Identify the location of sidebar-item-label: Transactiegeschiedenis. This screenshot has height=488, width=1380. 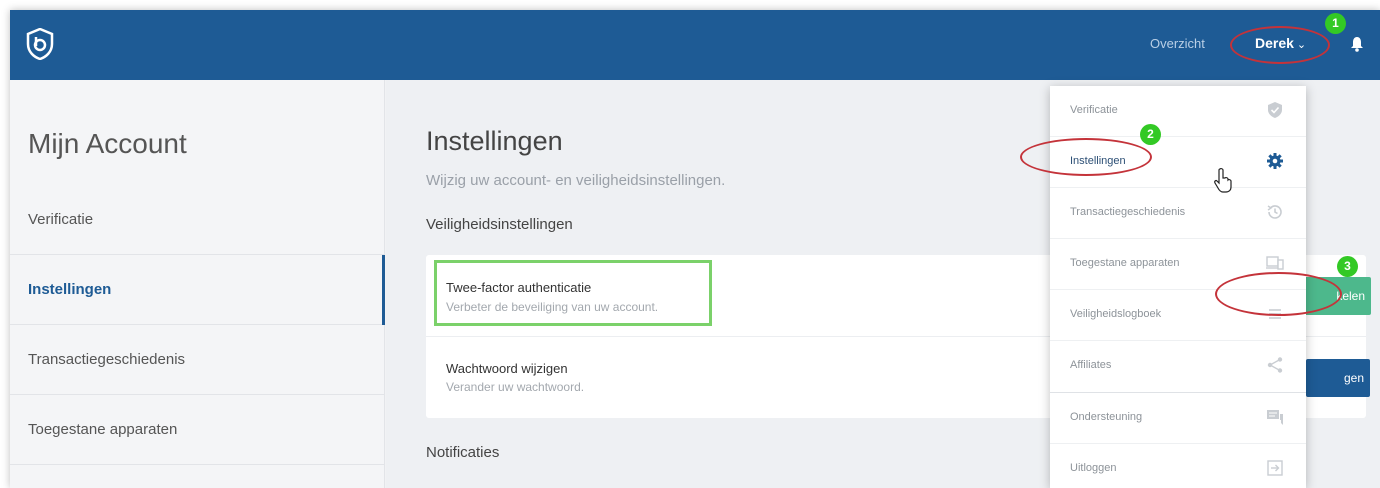
(107, 359).